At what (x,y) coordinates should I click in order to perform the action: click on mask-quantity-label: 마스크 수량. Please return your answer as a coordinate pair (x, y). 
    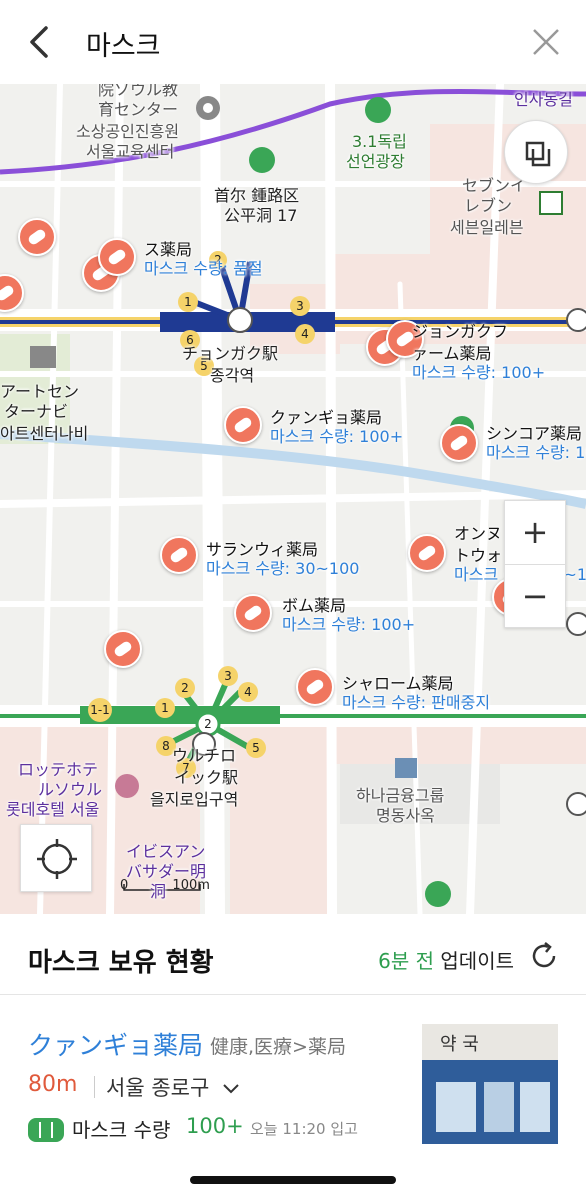
    Looking at the image, I should click on (121, 1130).